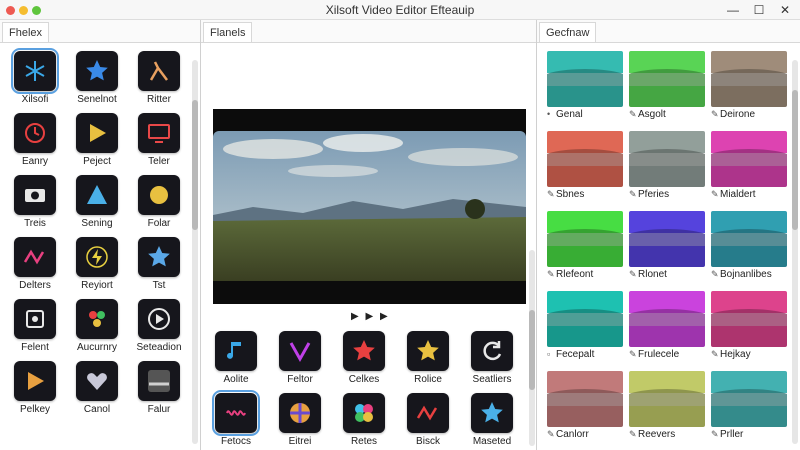  I want to click on left-scrollbar, so click(195, 252).